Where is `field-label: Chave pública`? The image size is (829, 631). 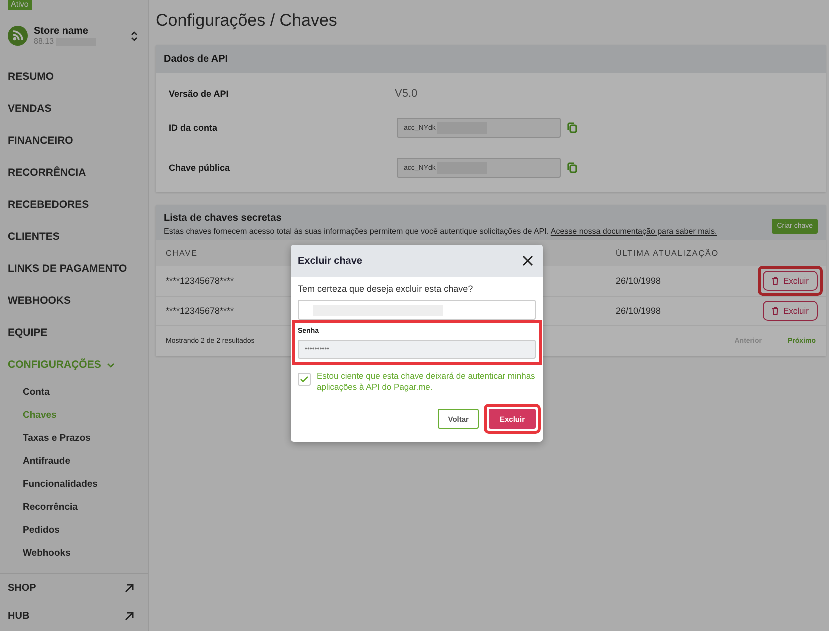
field-label: Chave pública is located at coordinates (200, 168).